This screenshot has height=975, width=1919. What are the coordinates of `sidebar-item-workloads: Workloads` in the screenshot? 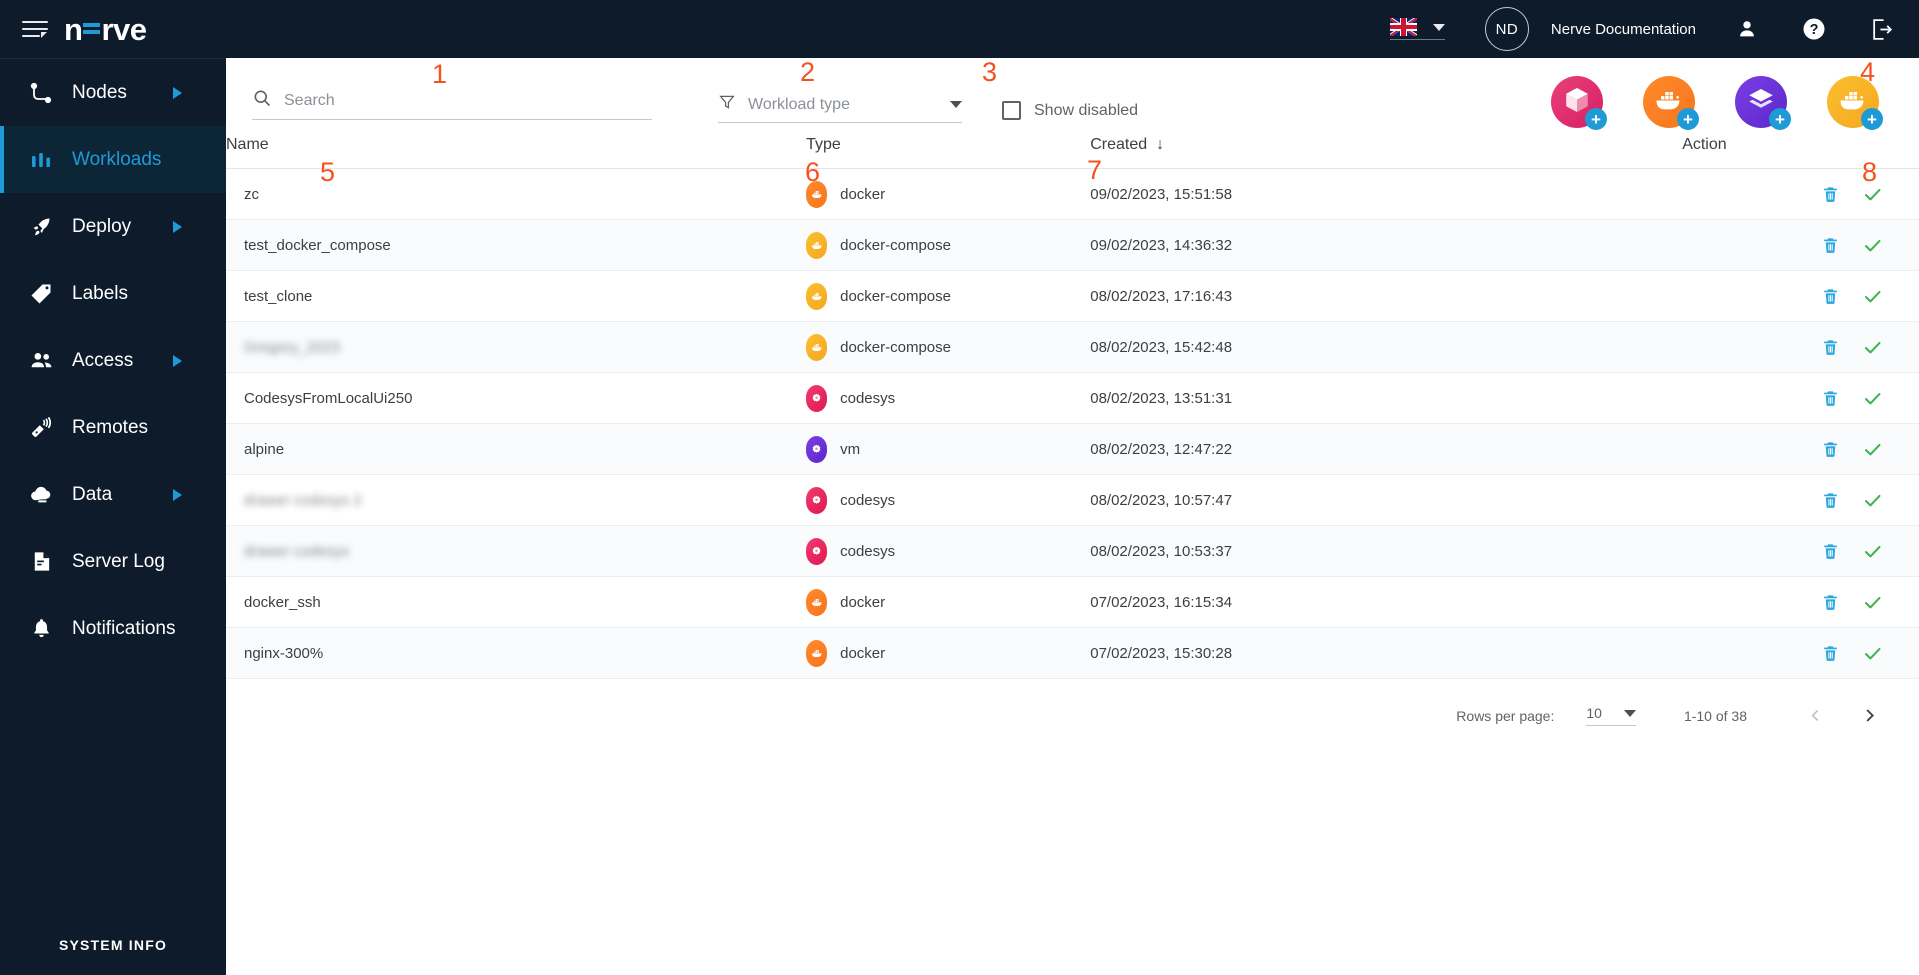 It's located at (113, 159).